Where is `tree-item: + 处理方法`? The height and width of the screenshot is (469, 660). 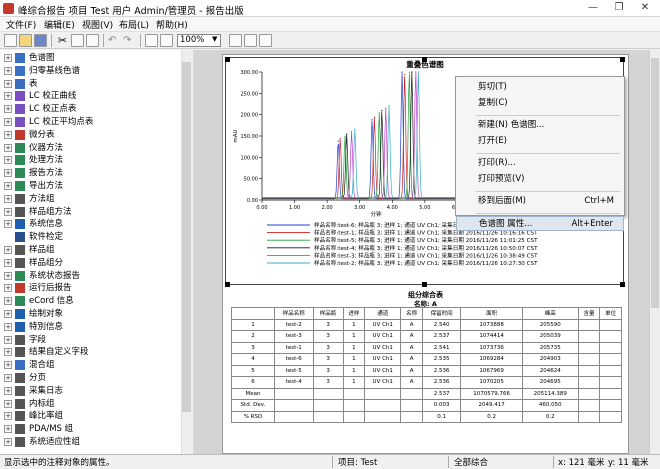
tree-item: + 处理方法 is located at coordinates (90, 160).